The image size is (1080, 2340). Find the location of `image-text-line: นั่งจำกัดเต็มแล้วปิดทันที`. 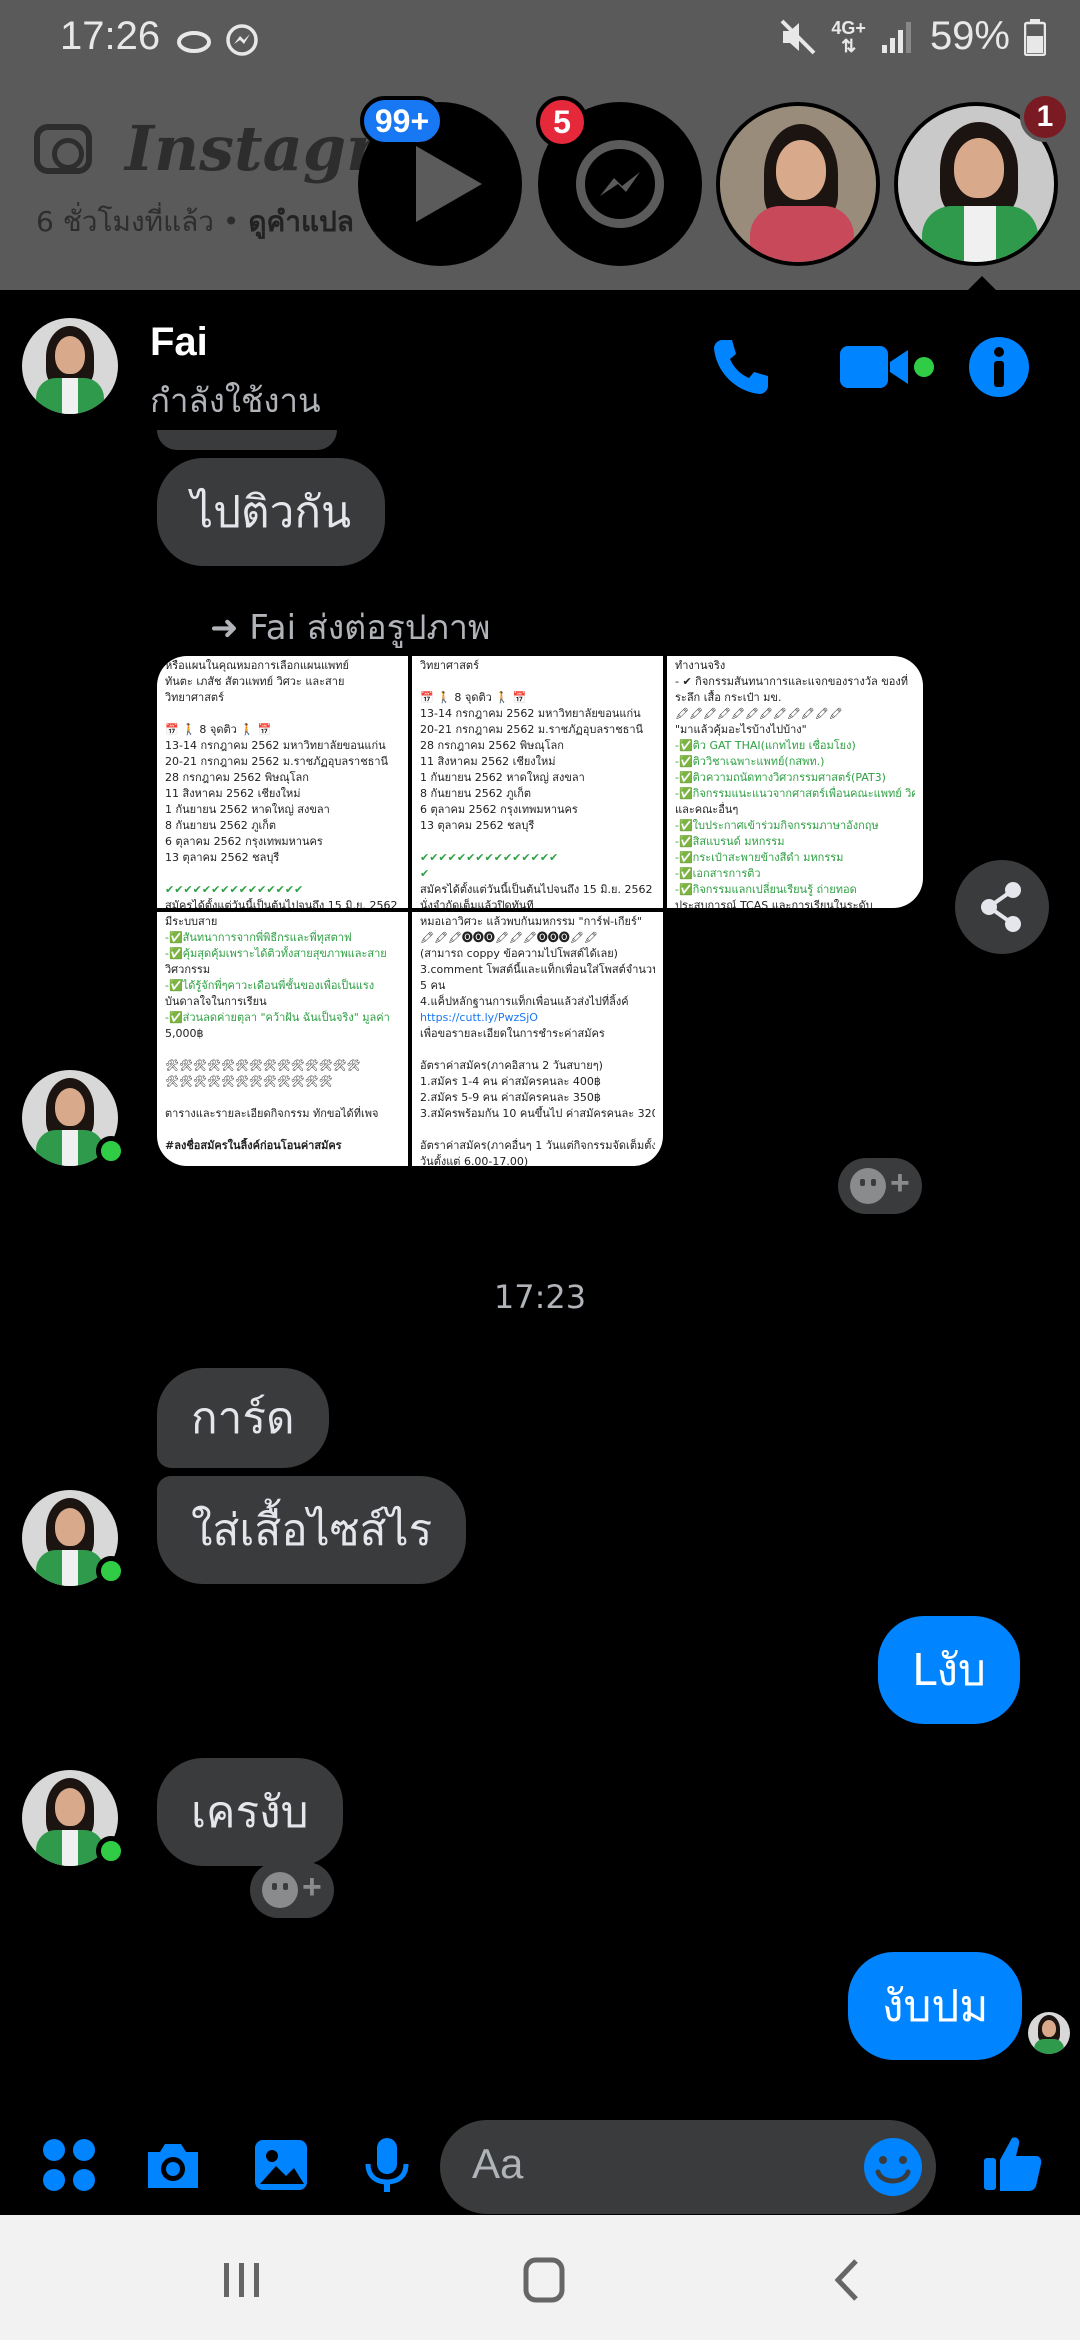

image-text-line: นั่งจำกัดเต็มแล้วปิดทันที is located at coordinates (477, 903).